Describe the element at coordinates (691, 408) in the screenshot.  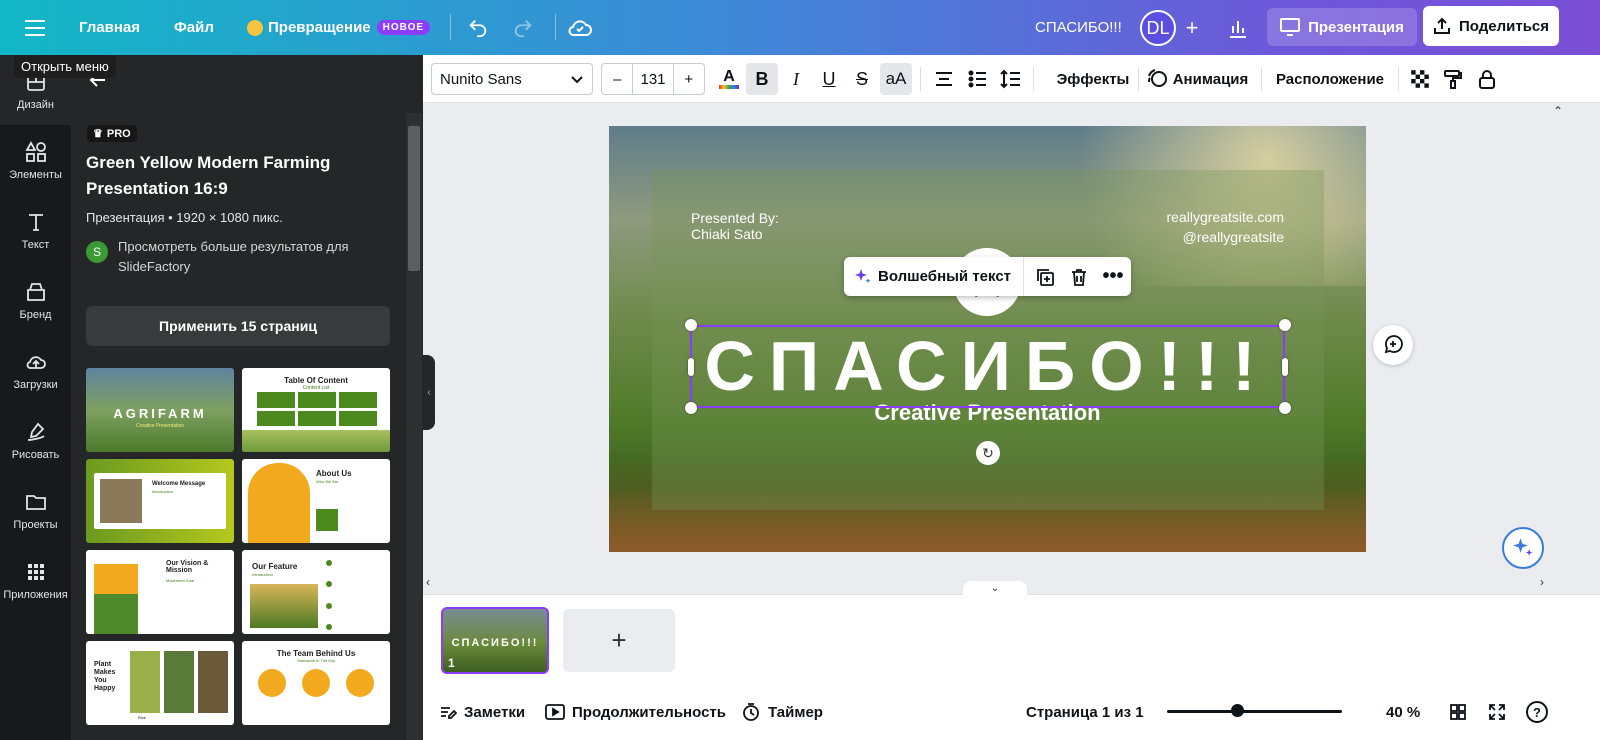
I see `resize-handle-bl` at that location.